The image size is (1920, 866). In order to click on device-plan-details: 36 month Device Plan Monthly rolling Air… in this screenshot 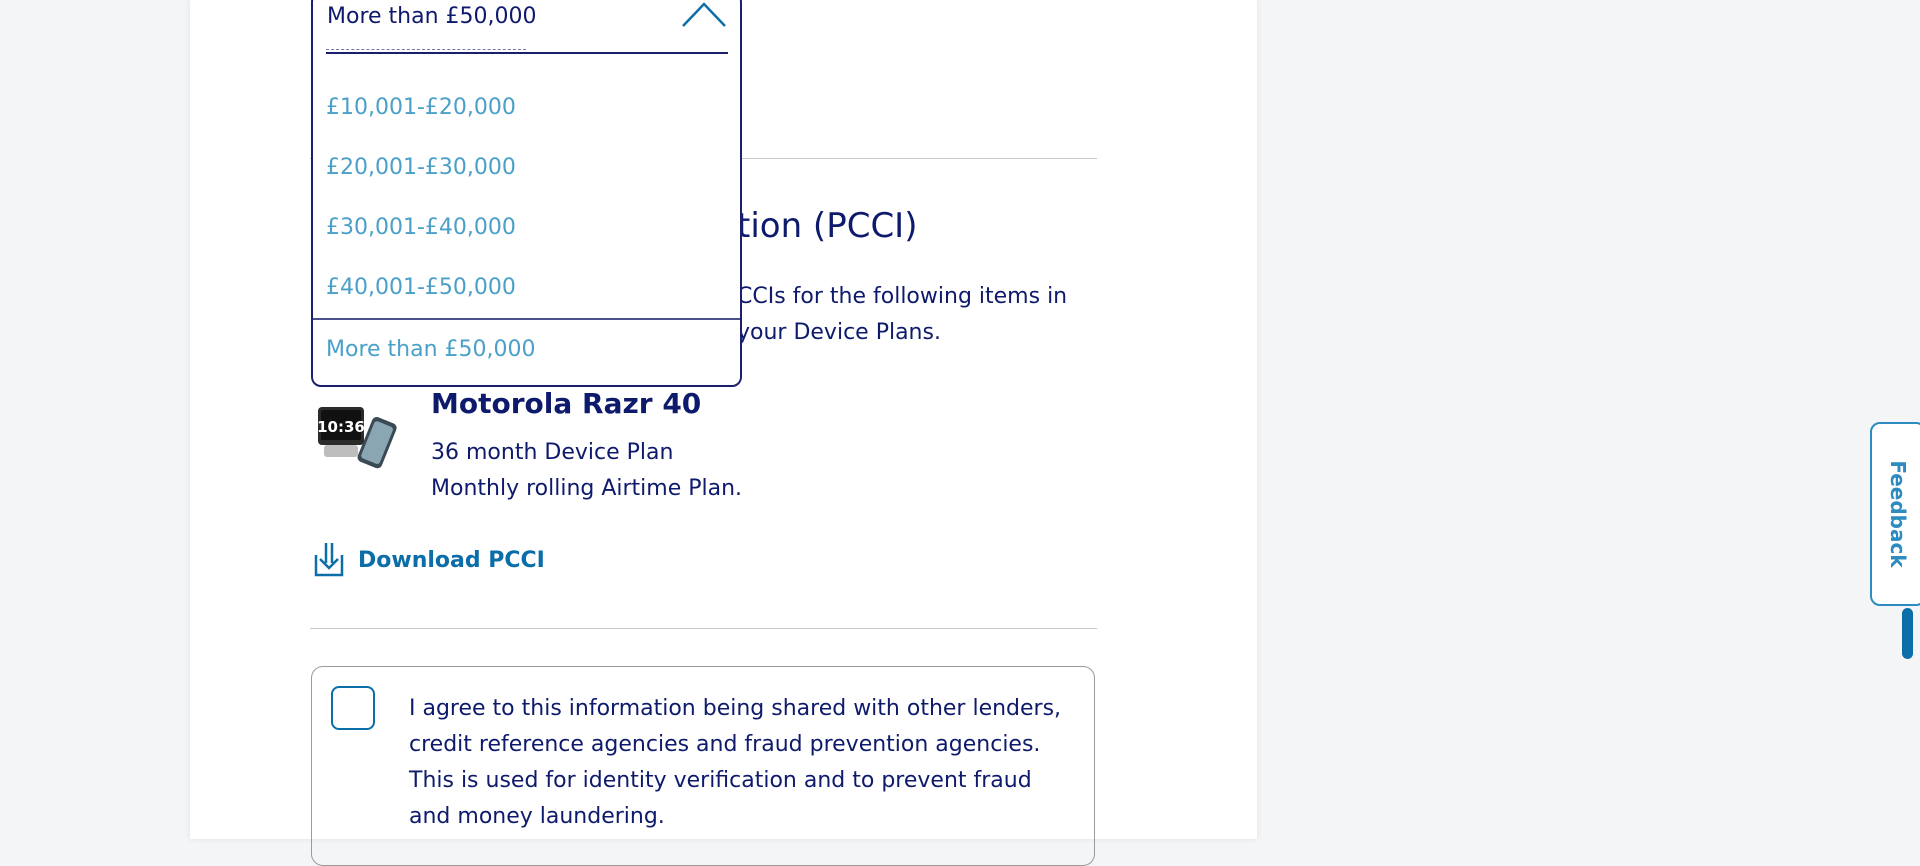, I will do `click(586, 471)`.